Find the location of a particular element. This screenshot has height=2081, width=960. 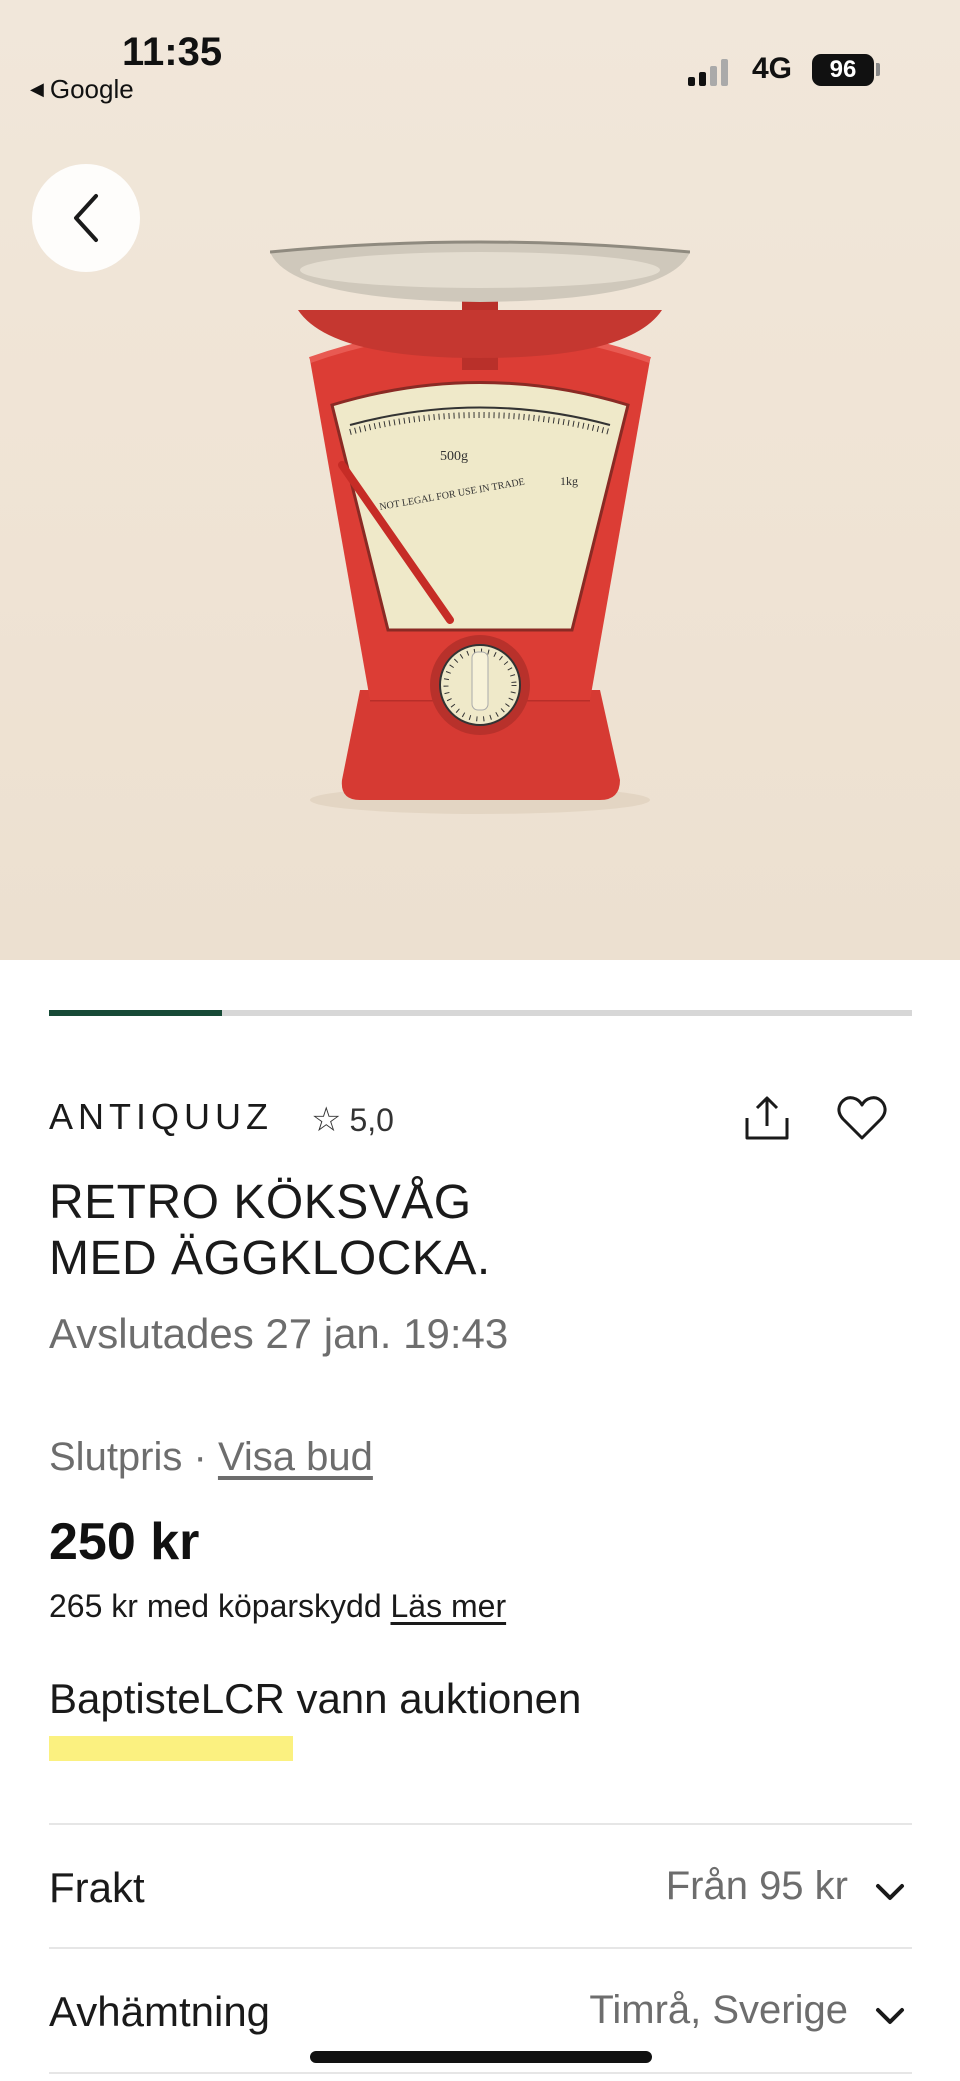

seller-name: ANTIQUUZ is located at coordinates (161, 1117).